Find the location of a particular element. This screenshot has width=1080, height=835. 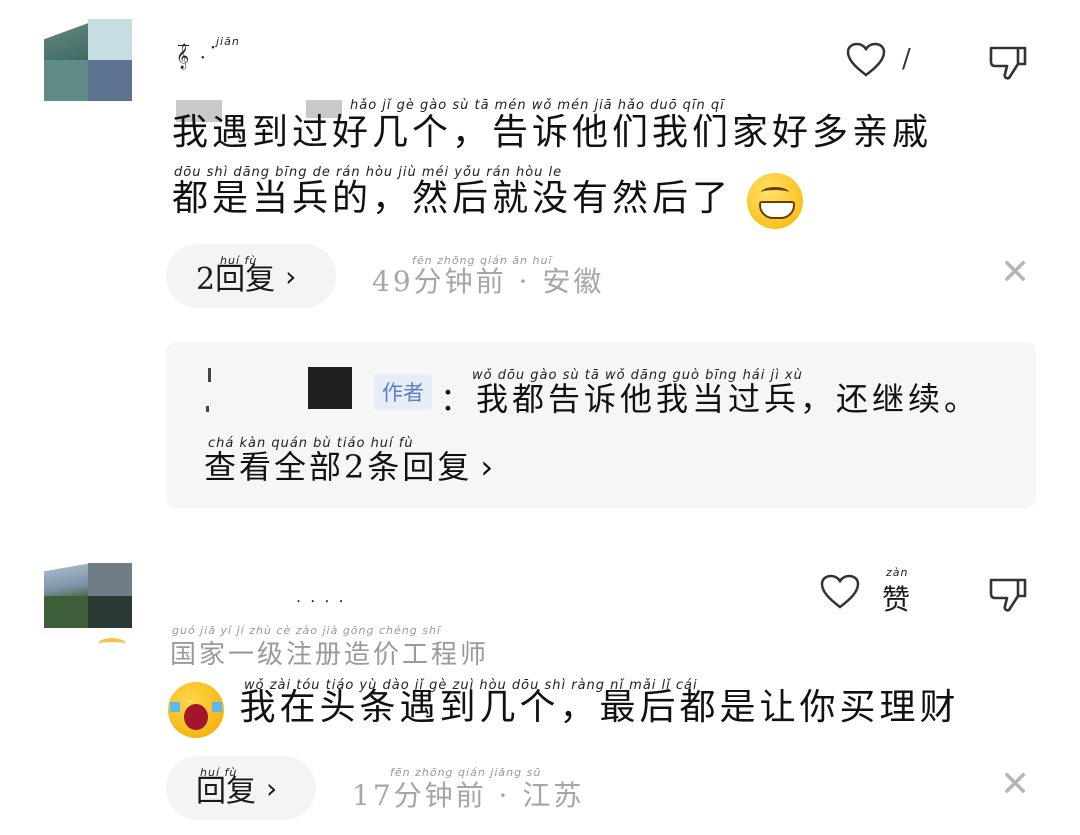

view-all-replies-link: 查看全部2条回复 › is located at coordinates (350, 465).